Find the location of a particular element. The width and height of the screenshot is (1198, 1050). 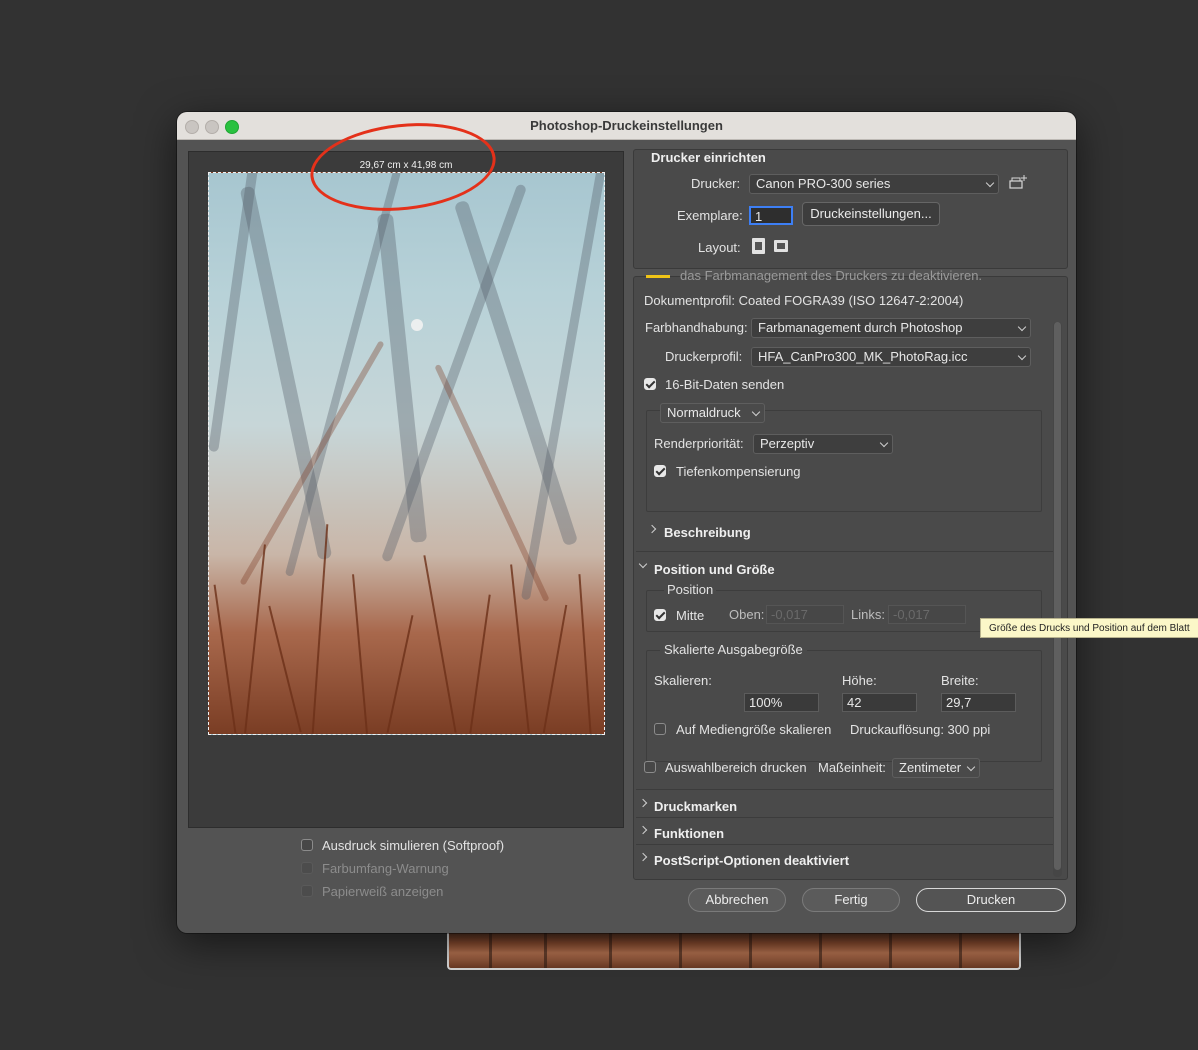

color-handling-value: Farbmanagement durch Photoshop is located at coordinates (860, 327).